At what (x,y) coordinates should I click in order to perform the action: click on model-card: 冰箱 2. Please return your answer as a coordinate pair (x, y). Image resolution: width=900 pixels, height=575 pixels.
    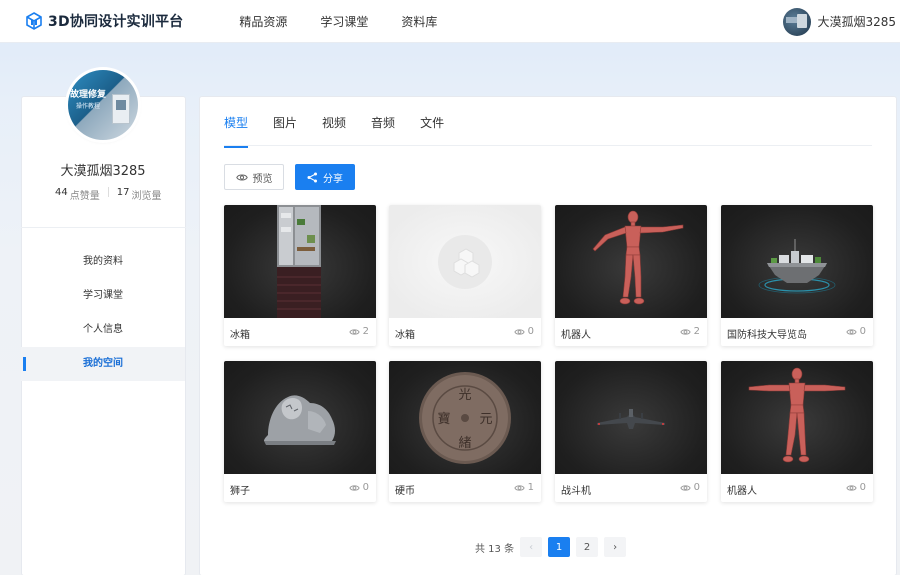
    Looking at the image, I should click on (300, 275).